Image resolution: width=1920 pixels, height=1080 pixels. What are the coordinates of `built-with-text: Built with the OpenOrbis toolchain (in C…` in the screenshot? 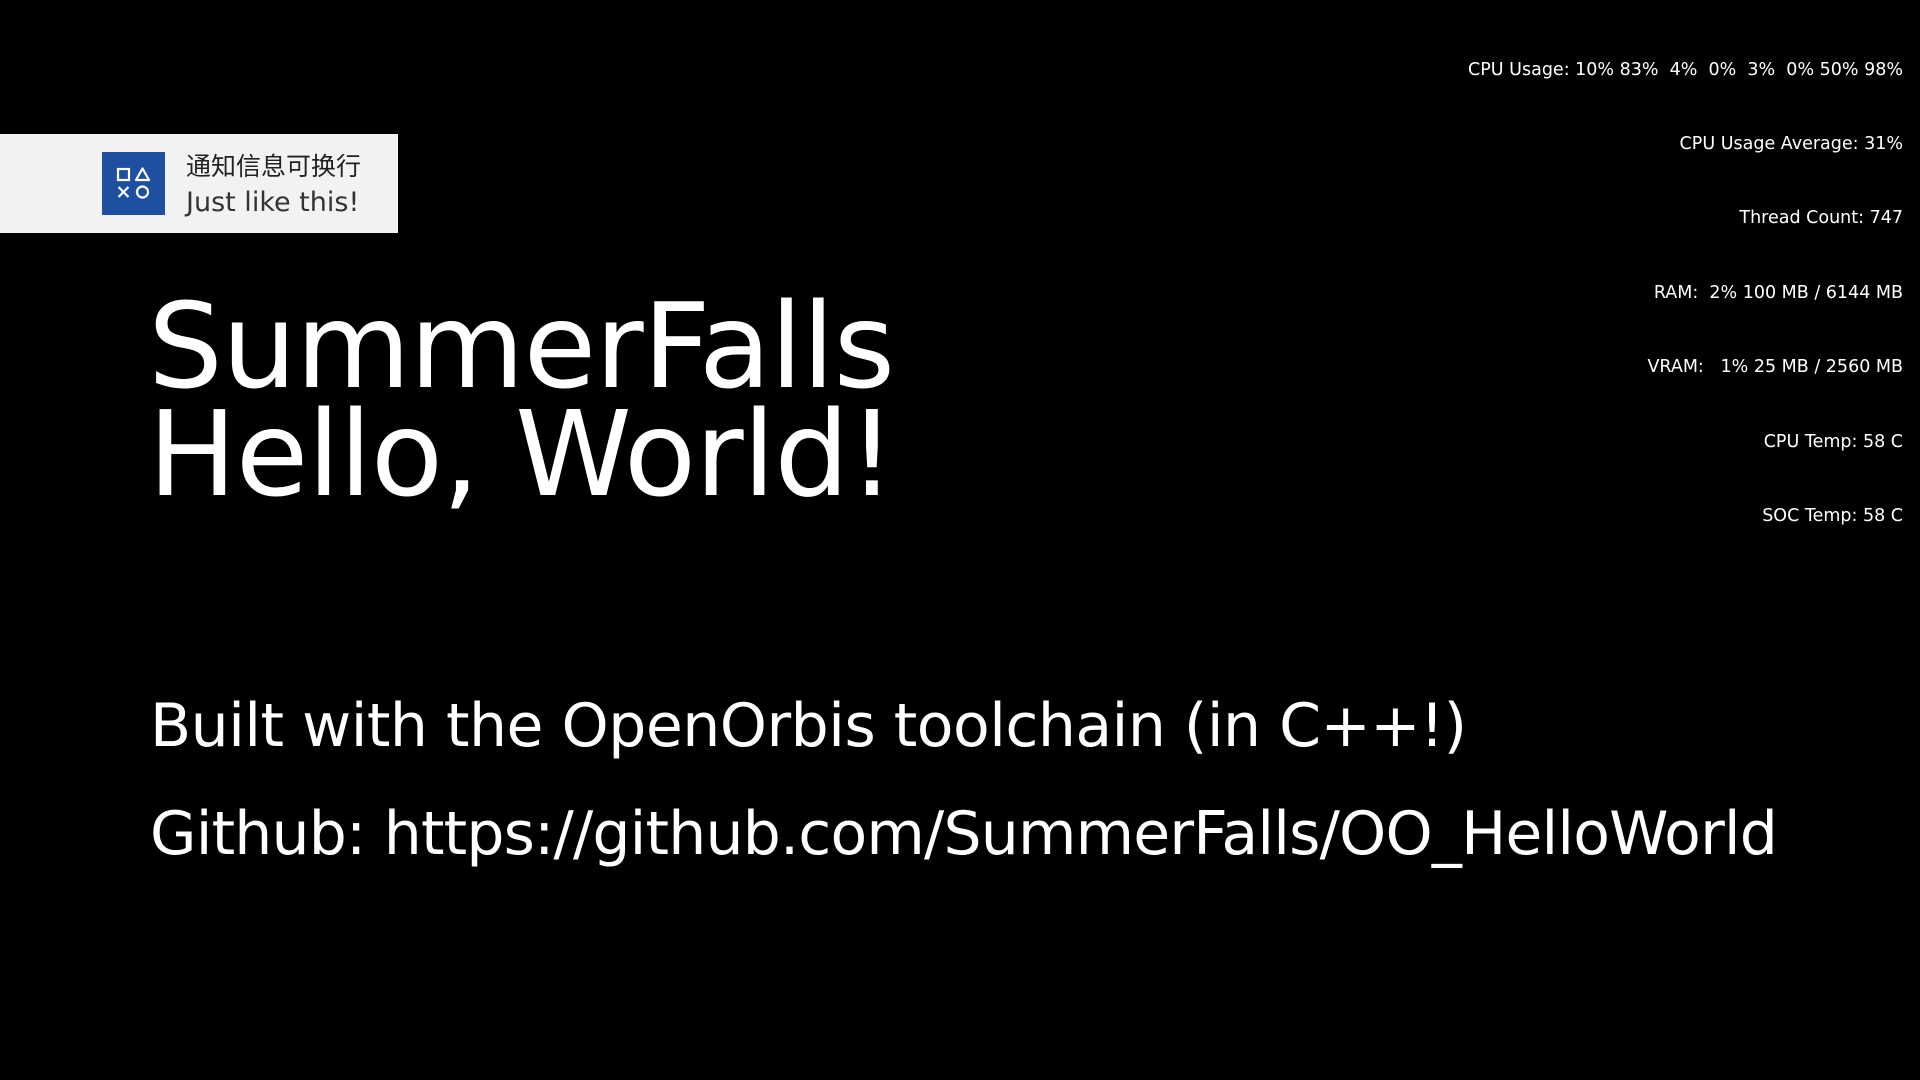 It's located at (808, 726).